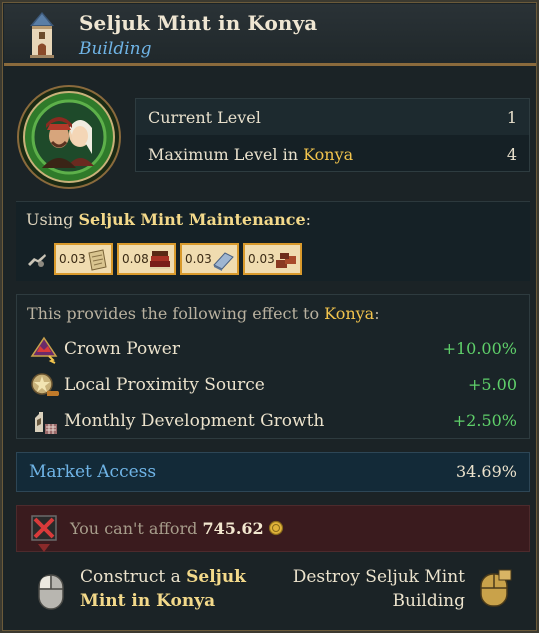 Image resolution: width=539 pixels, height=633 pixels. Describe the element at coordinates (286, 260) in the screenshot. I see `copper-goods-icon` at that location.